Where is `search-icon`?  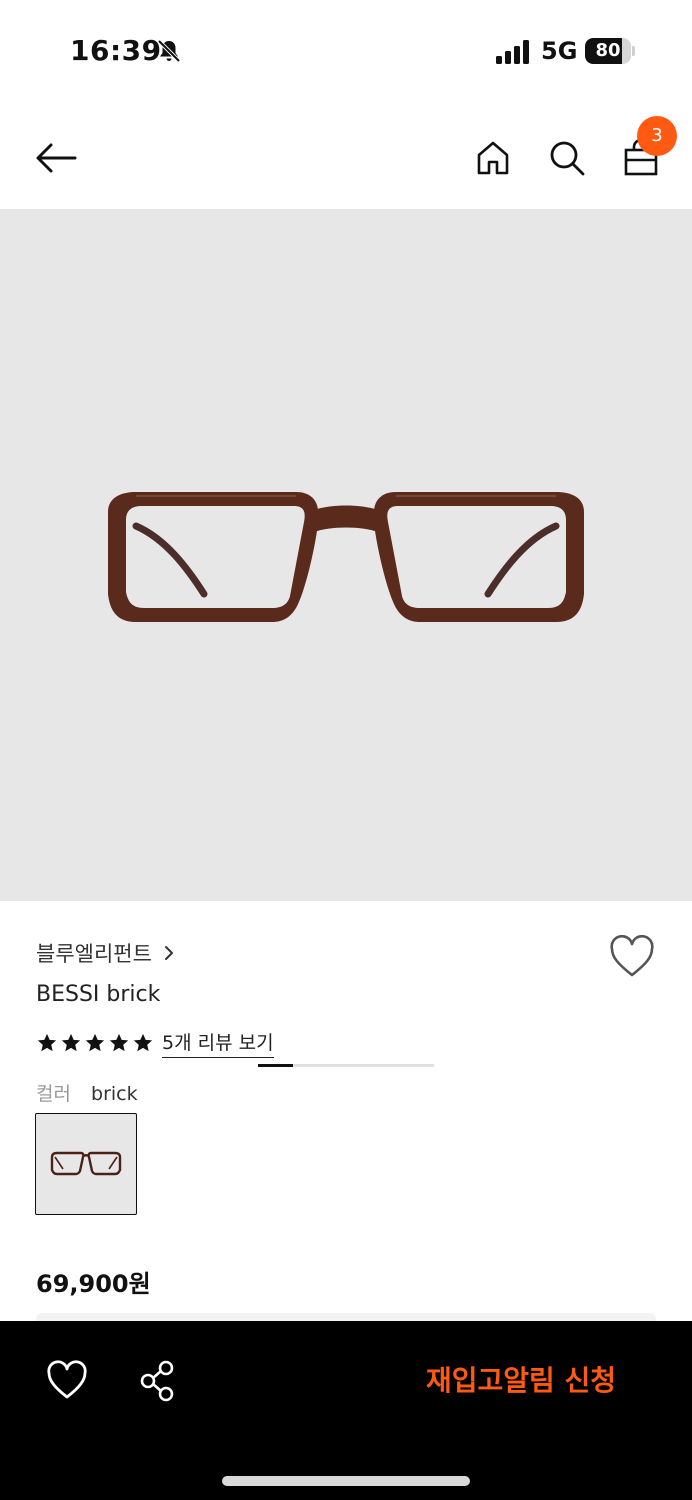
search-icon is located at coordinates (567, 158).